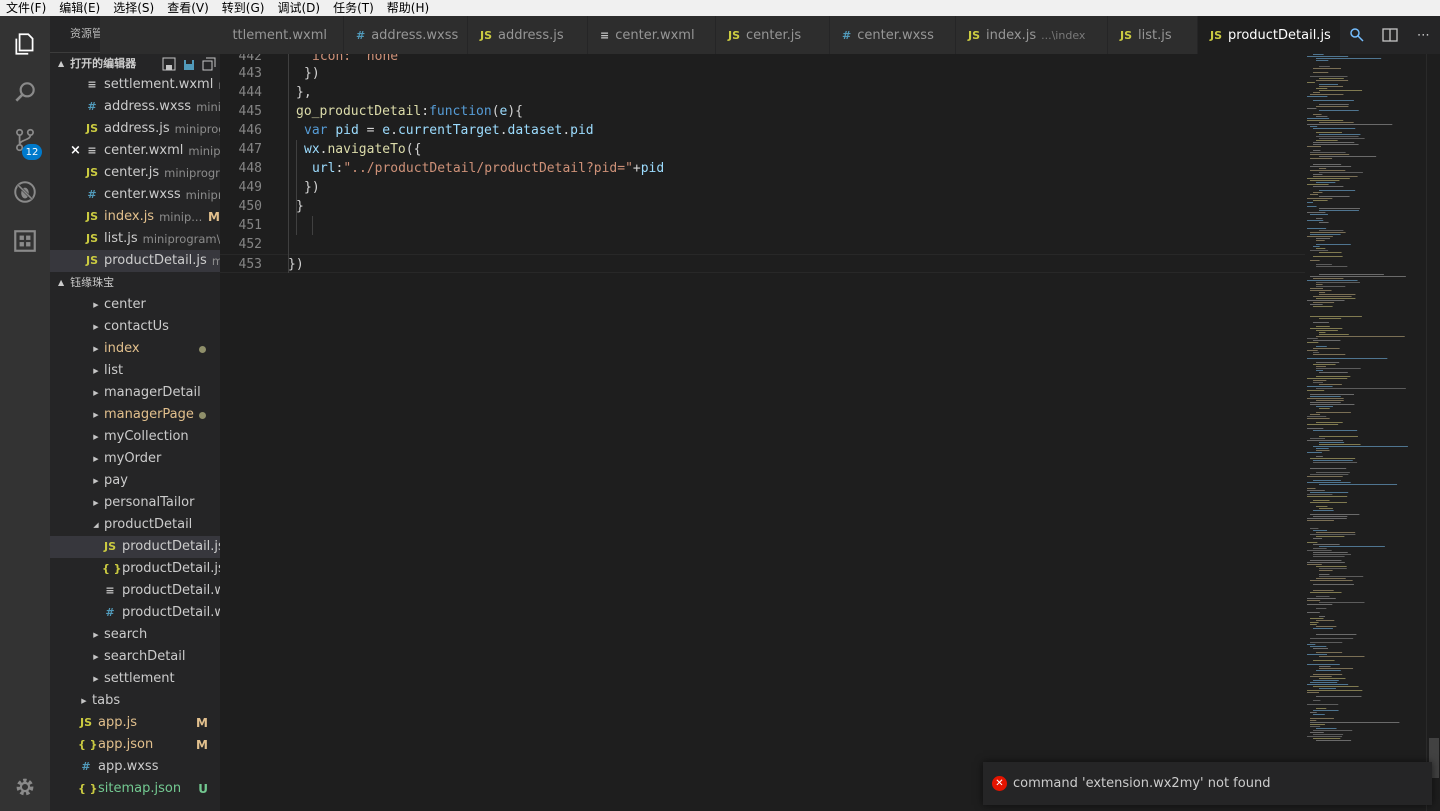 This screenshot has width=1440, height=811. I want to click on code-text: }, so click(300, 206).